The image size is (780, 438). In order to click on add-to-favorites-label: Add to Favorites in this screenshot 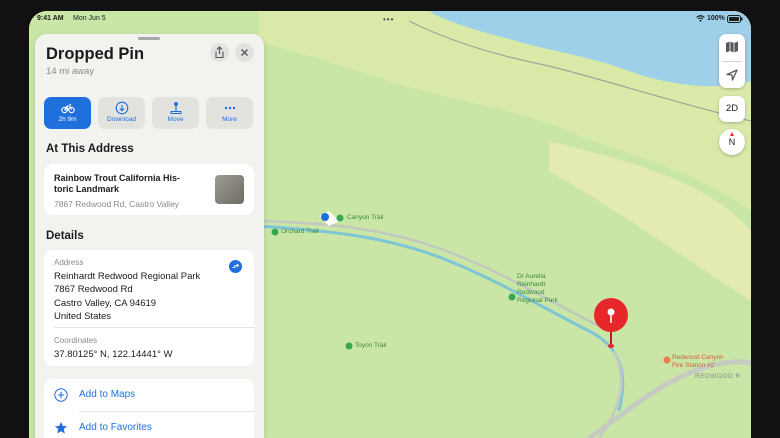, I will do `click(115, 427)`.